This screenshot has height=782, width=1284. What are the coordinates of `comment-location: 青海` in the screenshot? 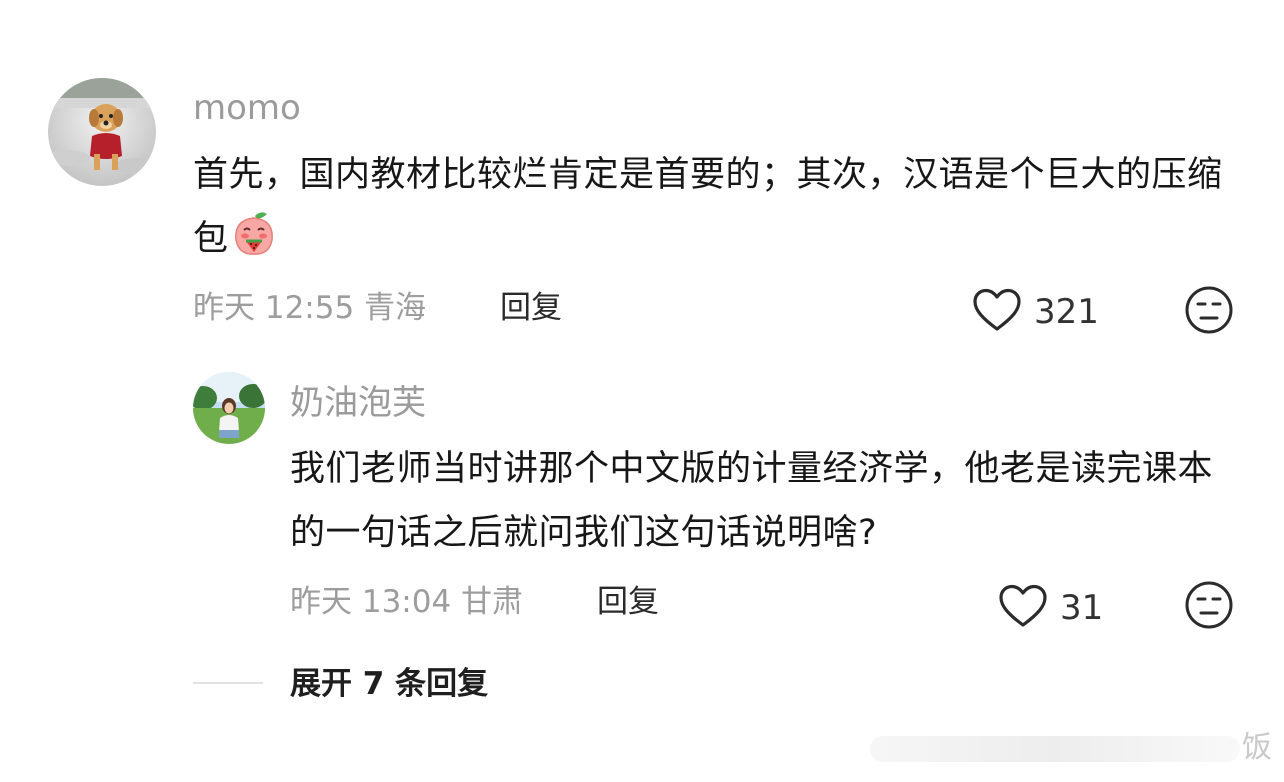 It's located at (395, 308).